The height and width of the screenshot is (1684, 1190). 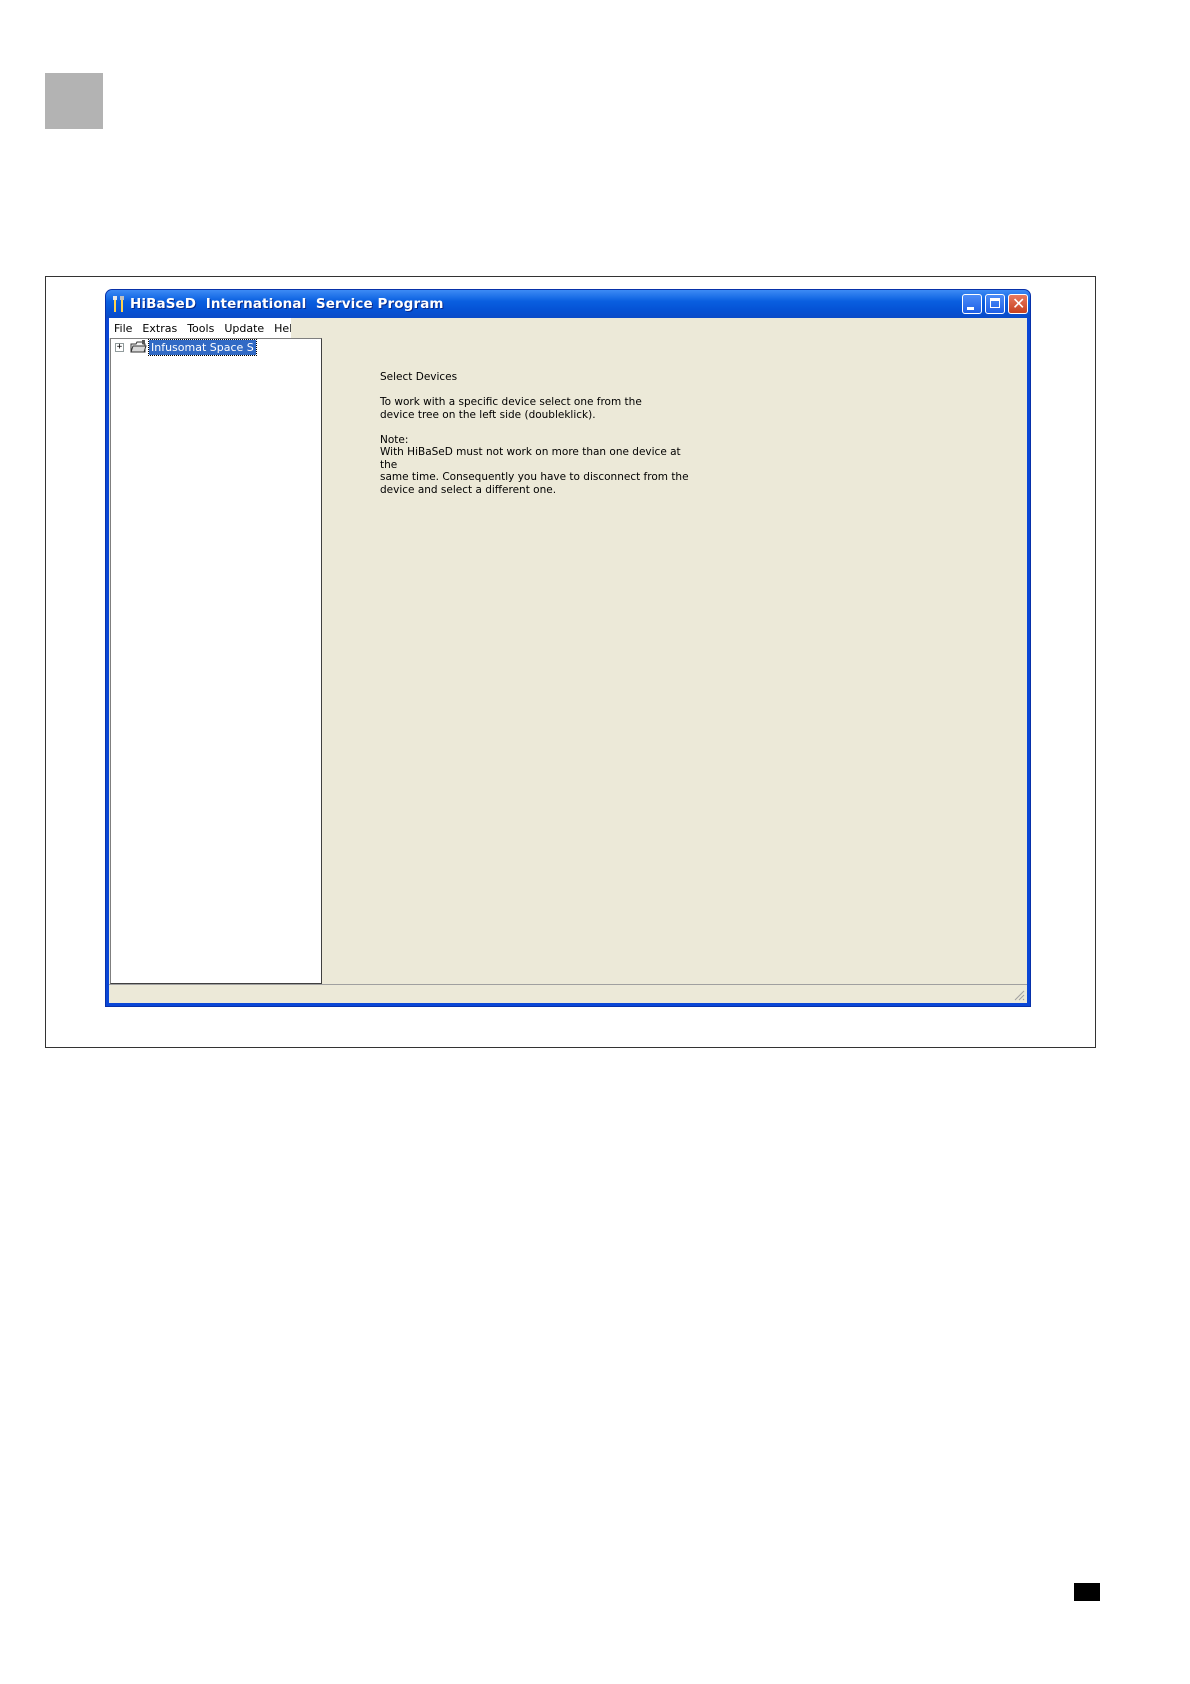 I want to click on menu-file: File, so click(x=123, y=328).